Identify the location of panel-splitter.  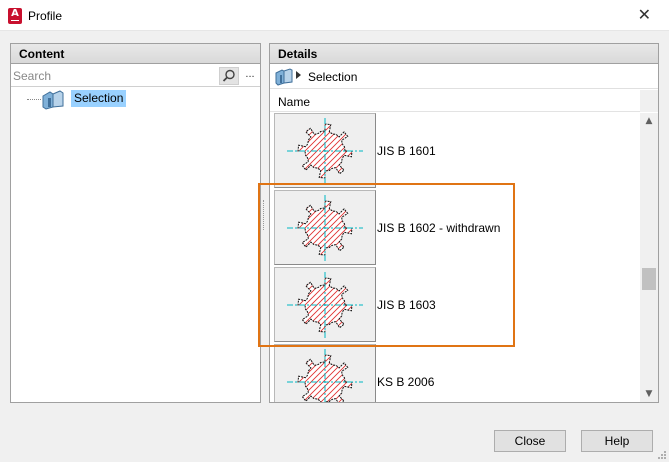
(264, 215).